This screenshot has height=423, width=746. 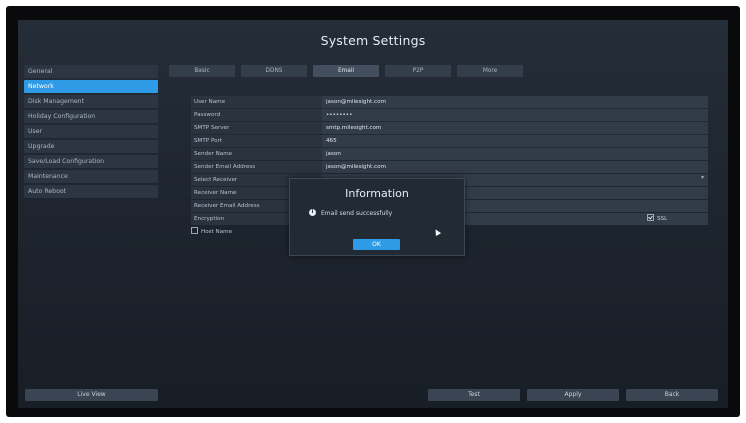 What do you see at coordinates (377, 193) in the screenshot?
I see `dialog-title: Information` at bounding box center [377, 193].